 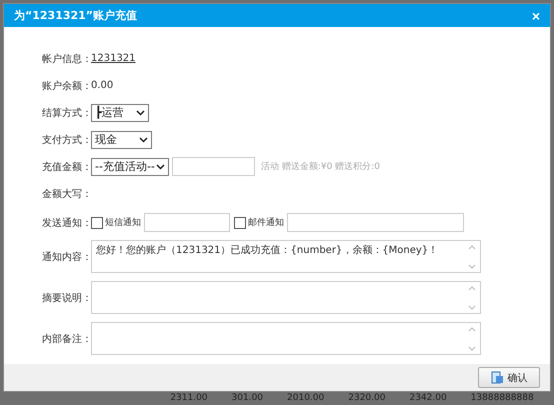 I want to click on settlement-select: ┣运营, so click(x=120, y=113).